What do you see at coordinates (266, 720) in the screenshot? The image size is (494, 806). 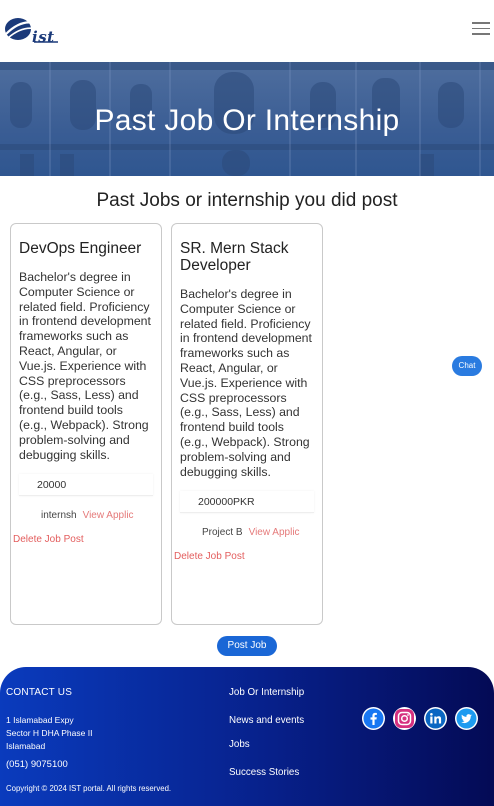 I see `footer-link-news-and-events: News and events` at bounding box center [266, 720].